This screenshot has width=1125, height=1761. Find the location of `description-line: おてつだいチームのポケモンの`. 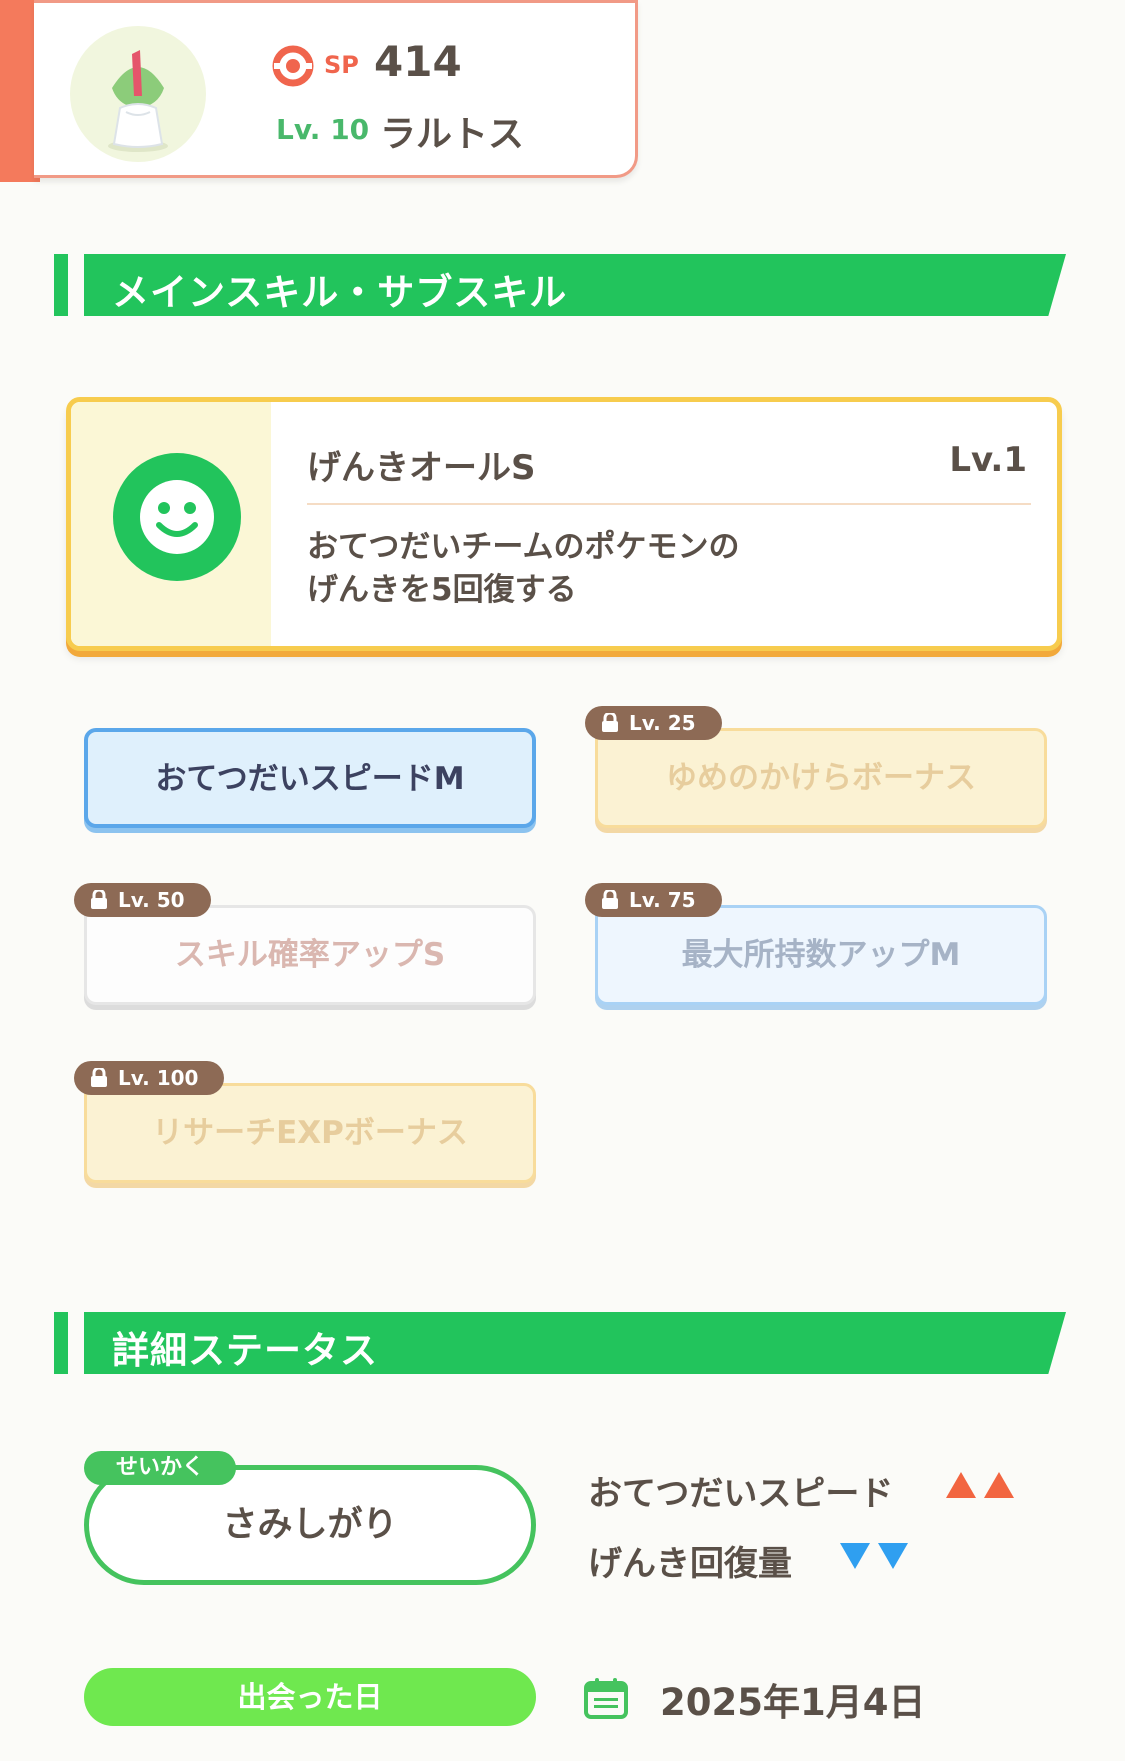

description-line: おてつだいチームのポケモンの is located at coordinates (523, 547).